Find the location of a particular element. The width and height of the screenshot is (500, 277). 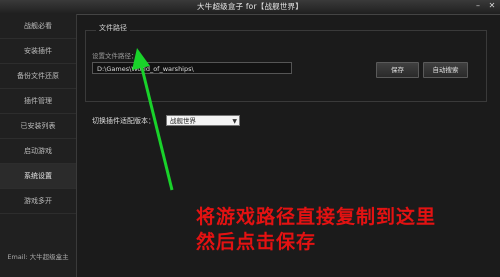

sidebar-item-must-read: 战舰必看 is located at coordinates (38, 26).